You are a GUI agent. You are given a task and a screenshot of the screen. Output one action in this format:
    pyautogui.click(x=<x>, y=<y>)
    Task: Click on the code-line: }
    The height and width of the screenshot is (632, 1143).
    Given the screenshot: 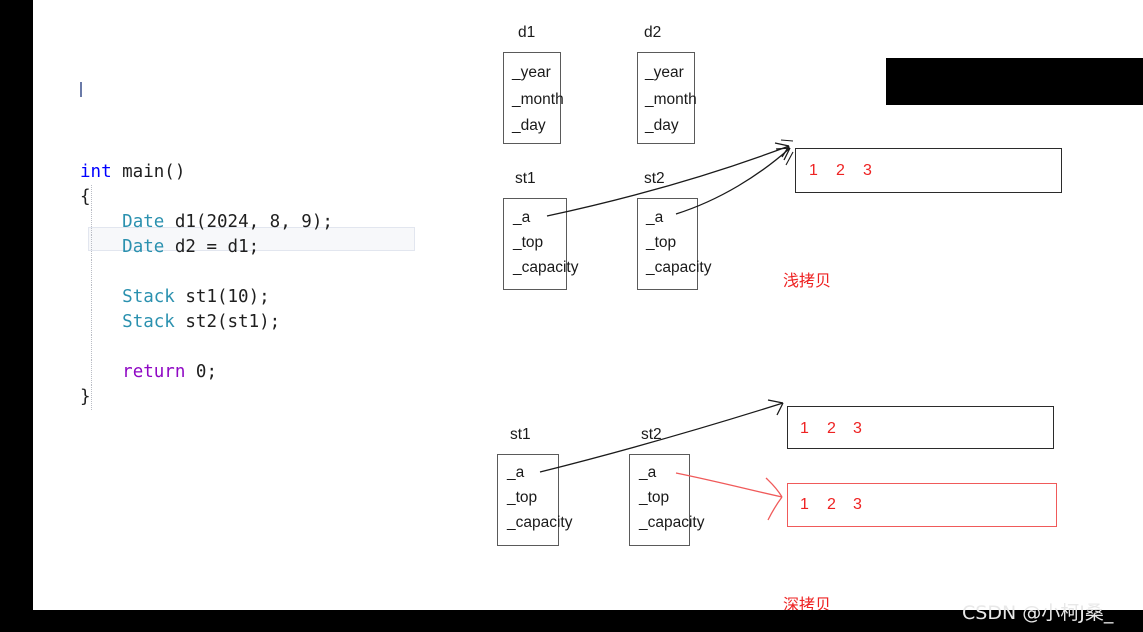 What is the action you would take?
    pyautogui.click(x=250, y=397)
    